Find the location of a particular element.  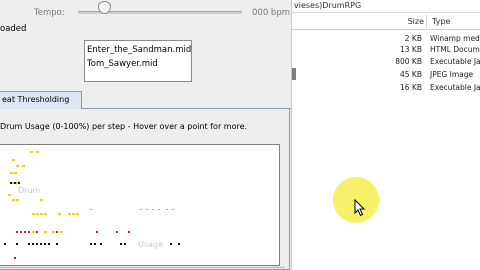

tab-beat-thresholding: eat Thresholding is located at coordinates (41, 100).